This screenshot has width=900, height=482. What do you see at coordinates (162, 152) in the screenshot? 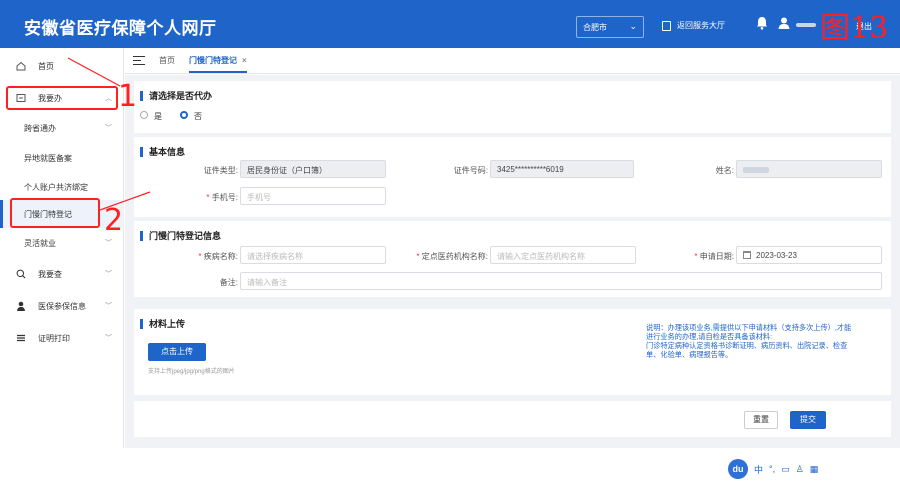
I see `section-title: 基本信息` at bounding box center [162, 152].